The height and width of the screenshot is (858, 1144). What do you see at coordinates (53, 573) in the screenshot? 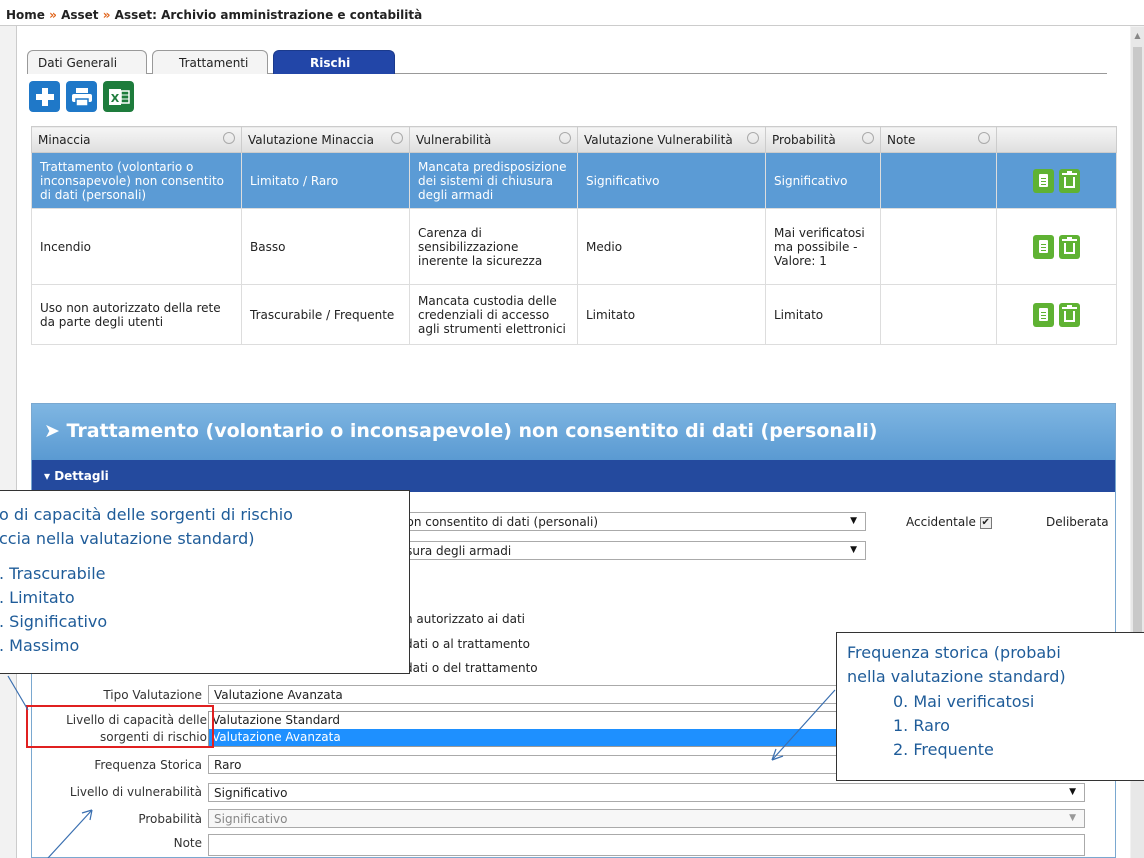
I see `callout-left-item: . Trascurabile` at bounding box center [53, 573].